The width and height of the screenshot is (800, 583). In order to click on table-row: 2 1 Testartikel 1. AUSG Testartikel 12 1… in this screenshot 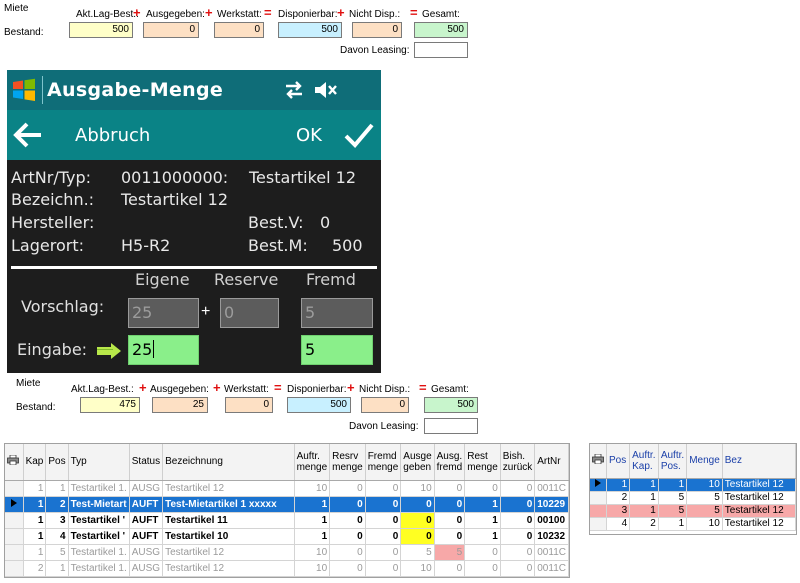, I will do `click(287, 568)`.